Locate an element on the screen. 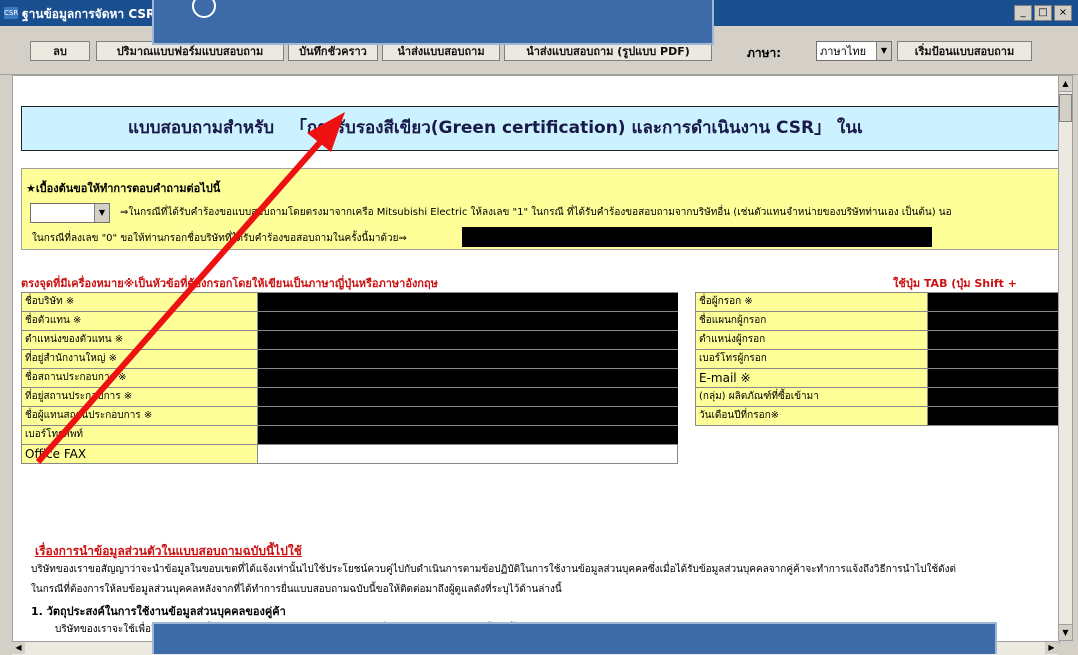 Image resolution: width=1078 pixels, height=655 pixels. purchased-product-input is located at coordinates (993, 397).